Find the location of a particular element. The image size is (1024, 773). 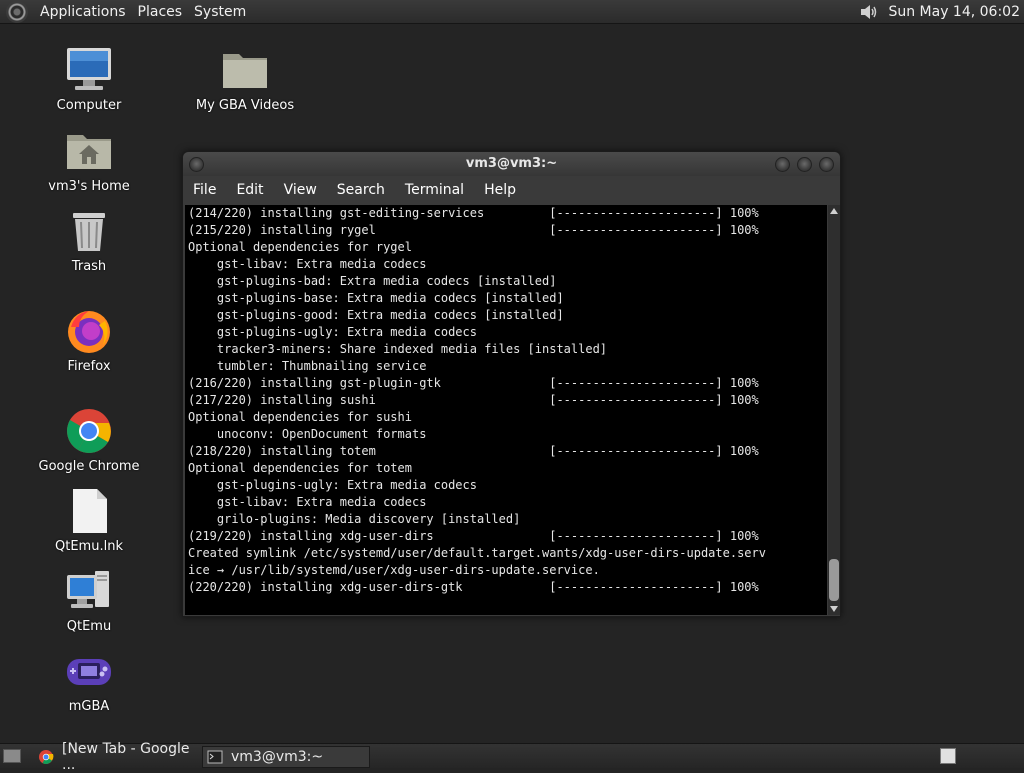

bottom-panel: [New Tab - Google ... vm3@vm3:~ is located at coordinates (512, 757).